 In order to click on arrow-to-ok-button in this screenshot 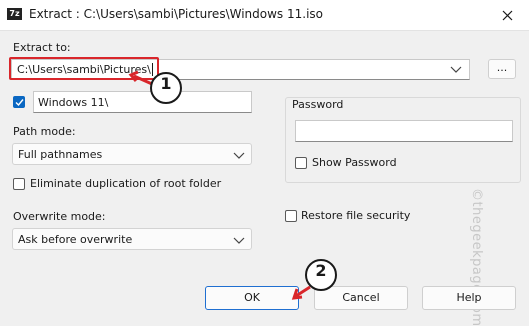, I will do `click(303, 291)`.